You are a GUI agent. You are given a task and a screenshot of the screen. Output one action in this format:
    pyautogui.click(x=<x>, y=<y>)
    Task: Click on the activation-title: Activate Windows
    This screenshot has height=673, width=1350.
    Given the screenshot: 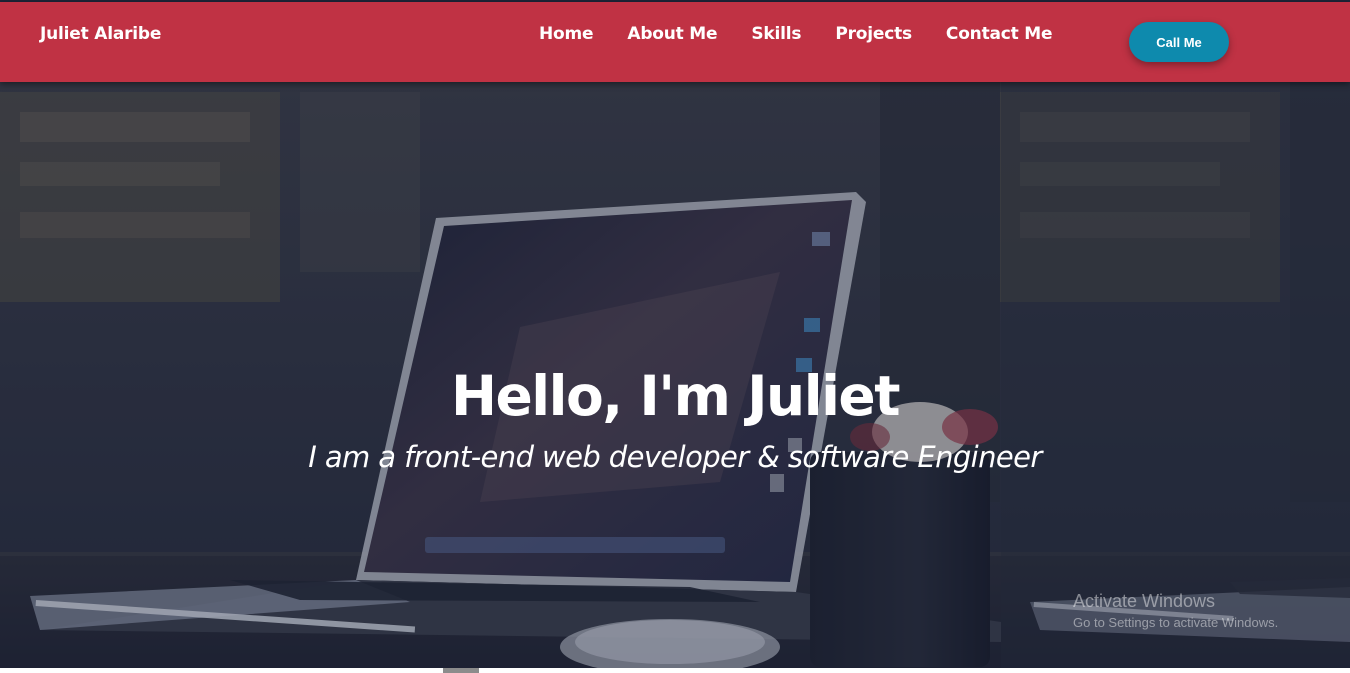 What is the action you would take?
    pyautogui.click(x=1144, y=601)
    